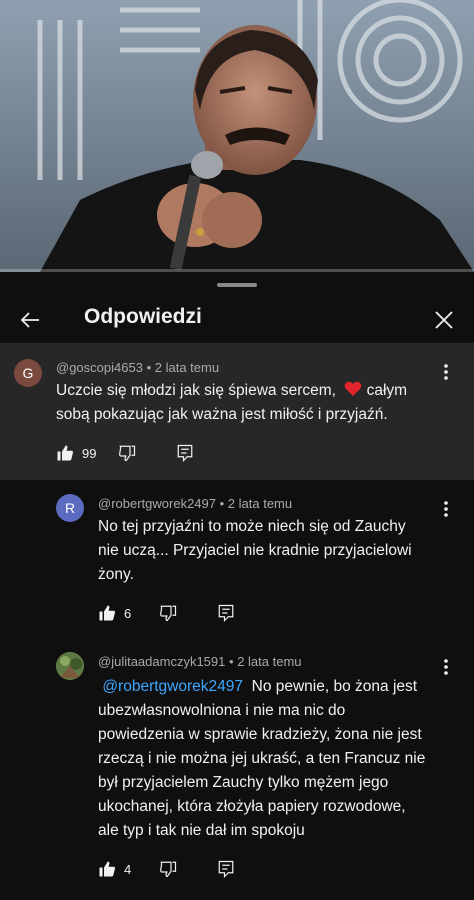  What do you see at coordinates (76, 453) in the screenshot?
I see `like-button: 99` at bounding box center [76, 453].